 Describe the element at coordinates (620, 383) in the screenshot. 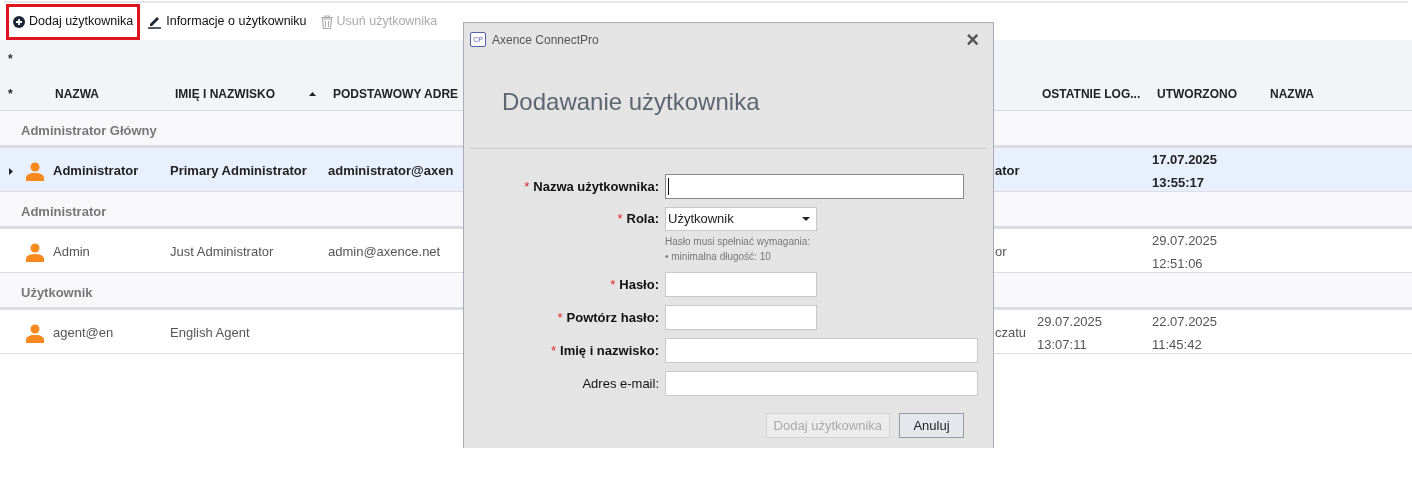

I see `field-label: Adres e-mail:` at that location.